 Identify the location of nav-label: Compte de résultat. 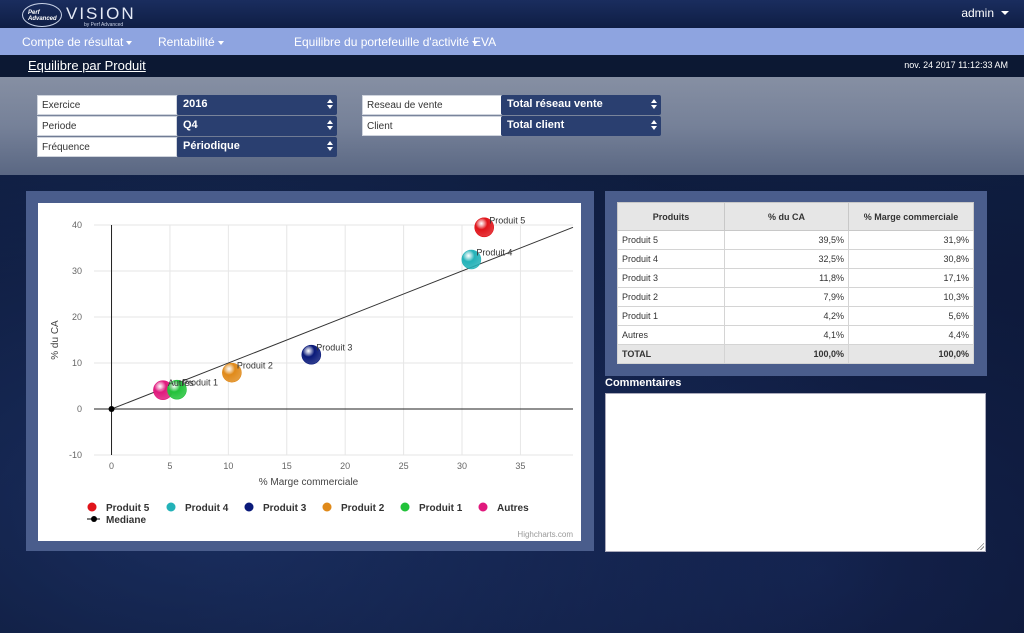
(73, 42).